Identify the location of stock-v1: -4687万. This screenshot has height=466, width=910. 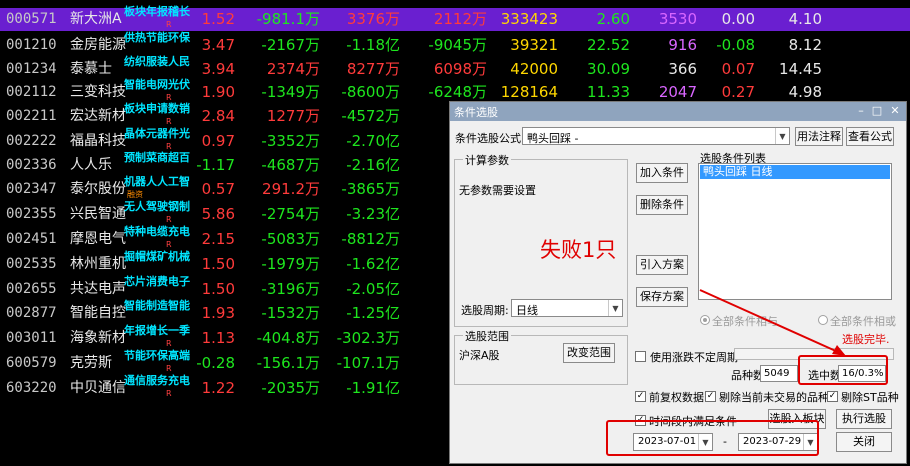
(290, 165).